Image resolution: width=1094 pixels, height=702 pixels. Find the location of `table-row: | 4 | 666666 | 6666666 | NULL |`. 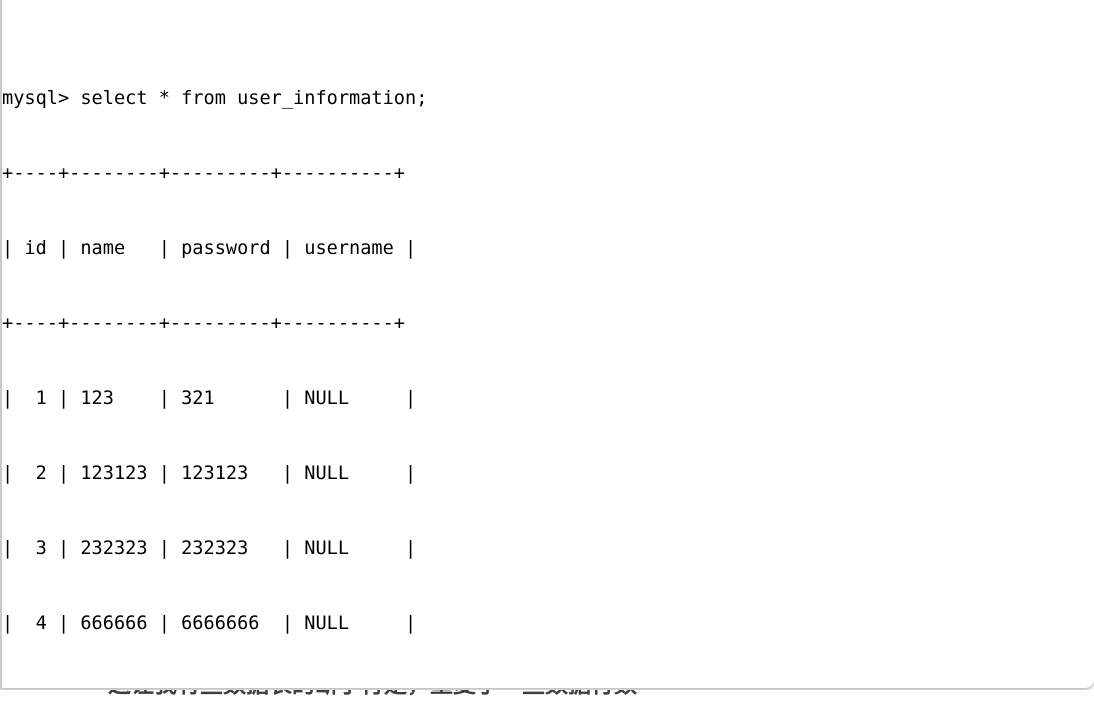

table-row: | 4 | 666666 | 6666666 | NULL | is located at coordinates (209, 623).